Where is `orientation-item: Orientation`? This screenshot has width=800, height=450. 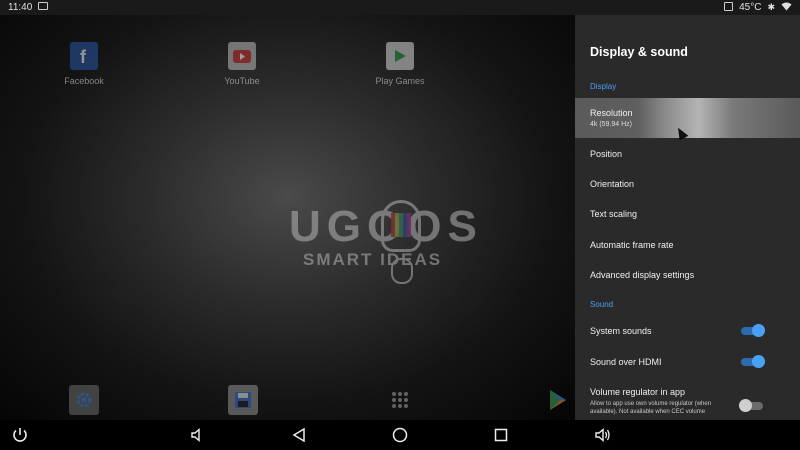 orientation-item: Orientation is located at coordinates (687, 184).